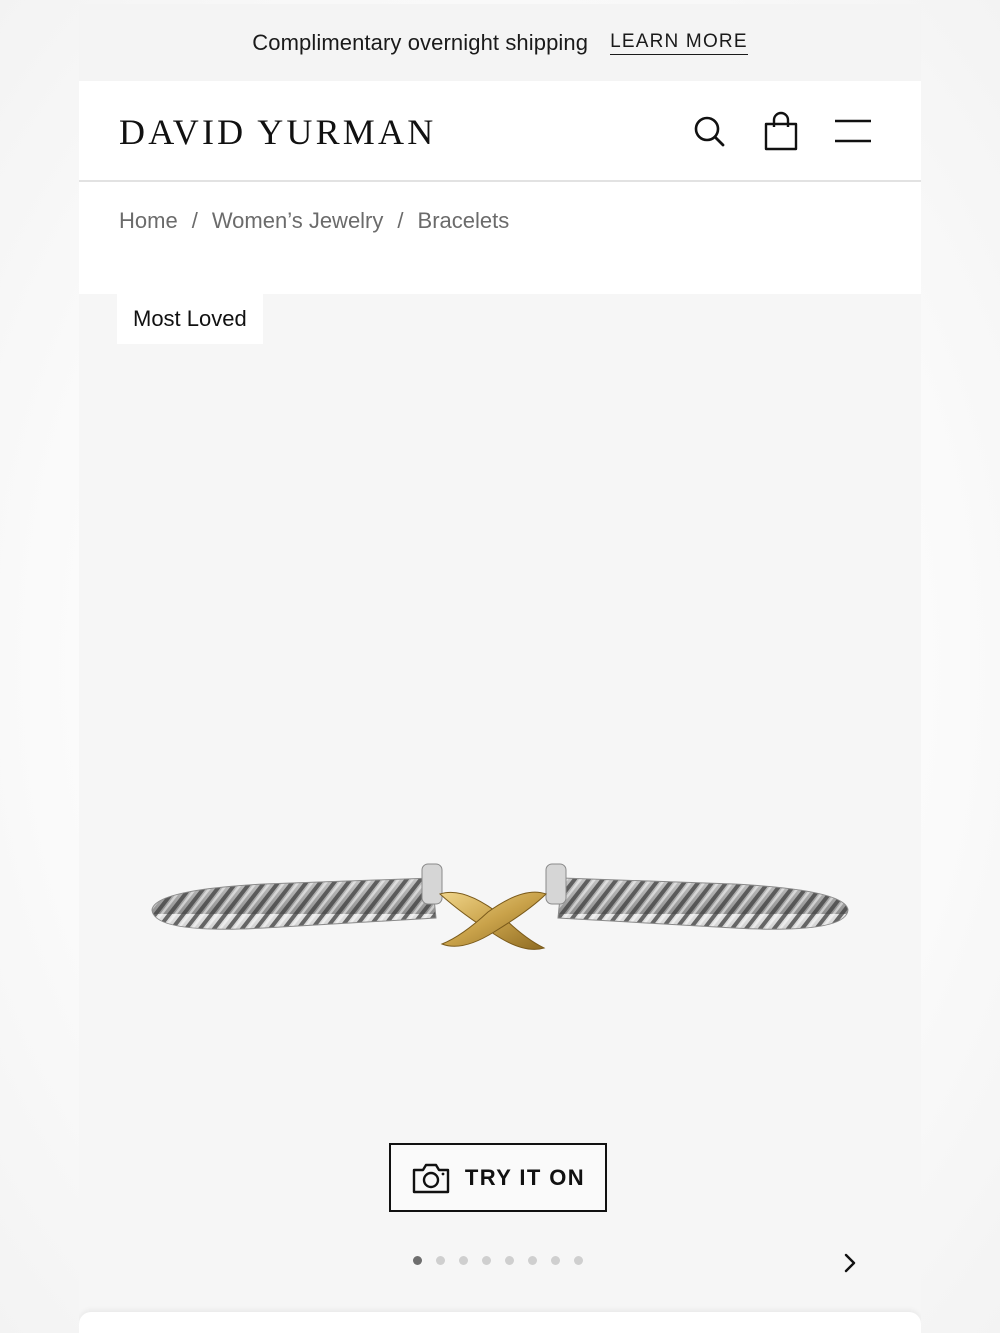 This screenshot has width=1000, height=1333. Describe the element at coordinates (709, 131) in the screenshot. I see `search-icon` at that location.